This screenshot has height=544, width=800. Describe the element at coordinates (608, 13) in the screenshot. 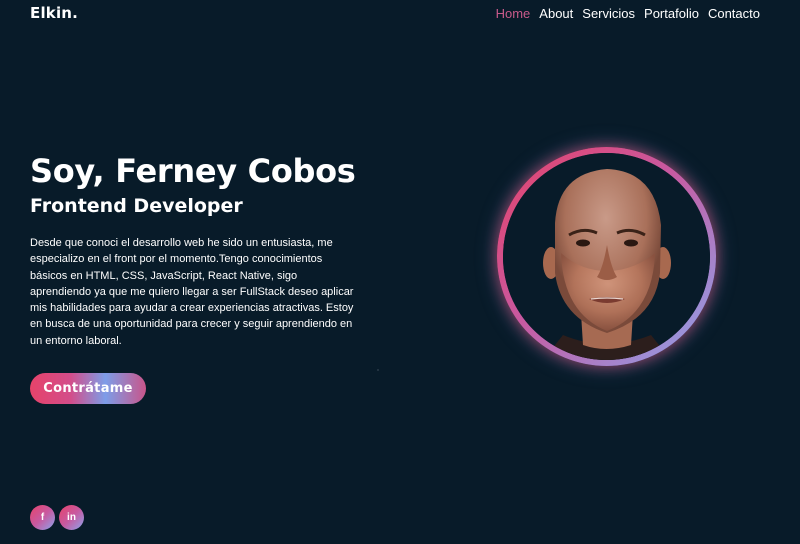

I see `nav-servicios: Servicios` at that location.